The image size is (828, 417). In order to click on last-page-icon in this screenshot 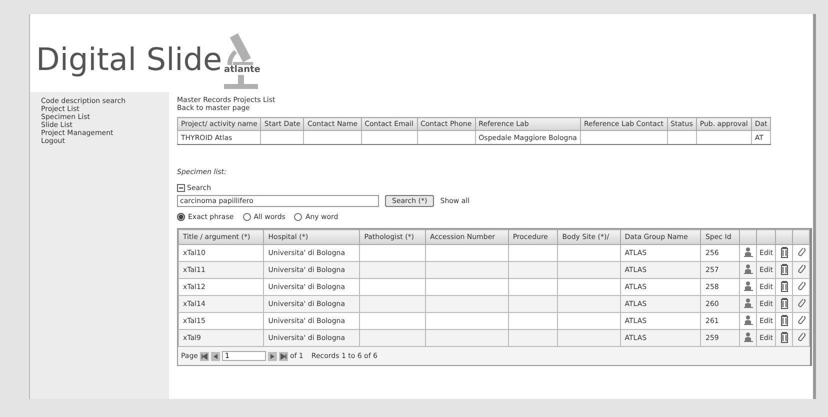, I will do `click(283, 356)`.